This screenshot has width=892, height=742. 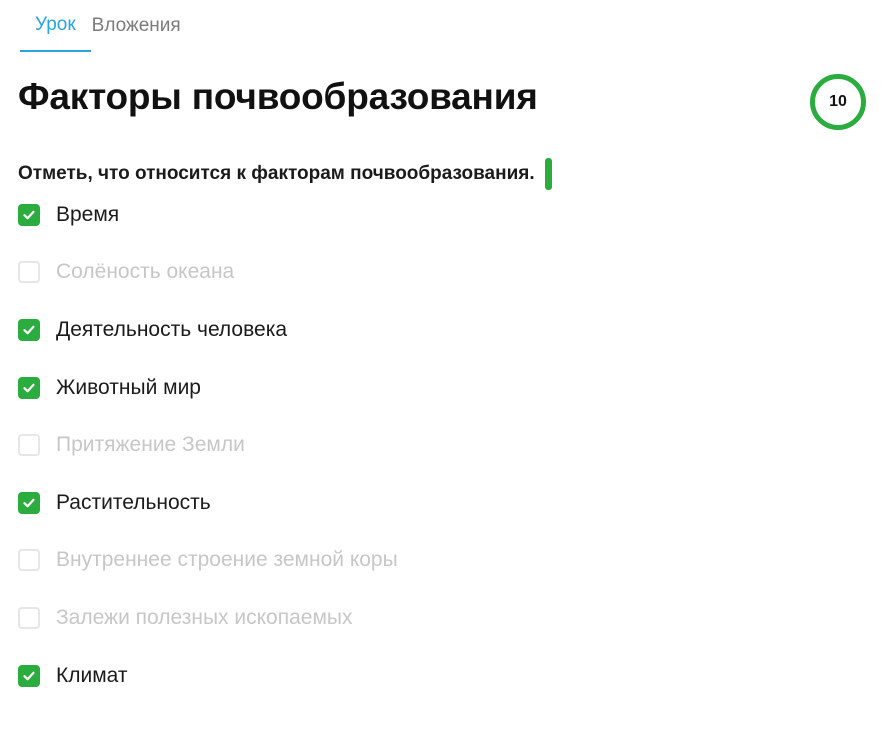 What do you see at coordinates (204, 617) in the screenshot?
I see `answer-option-label: Залежи полезных ископаемых` at bounding box center [204, 617].